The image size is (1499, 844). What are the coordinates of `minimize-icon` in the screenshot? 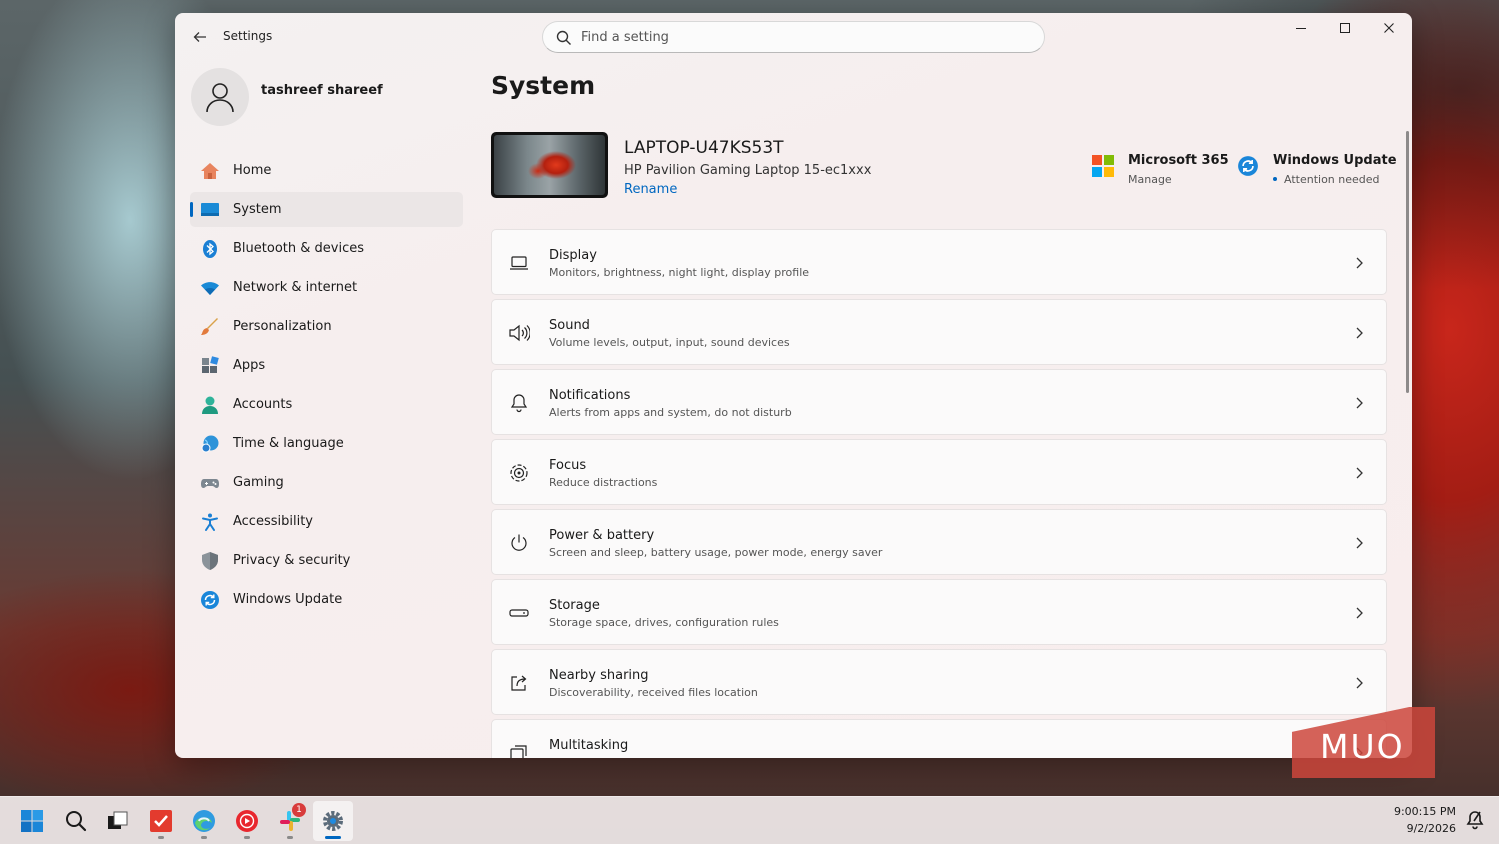 It's located at (1301, 28).